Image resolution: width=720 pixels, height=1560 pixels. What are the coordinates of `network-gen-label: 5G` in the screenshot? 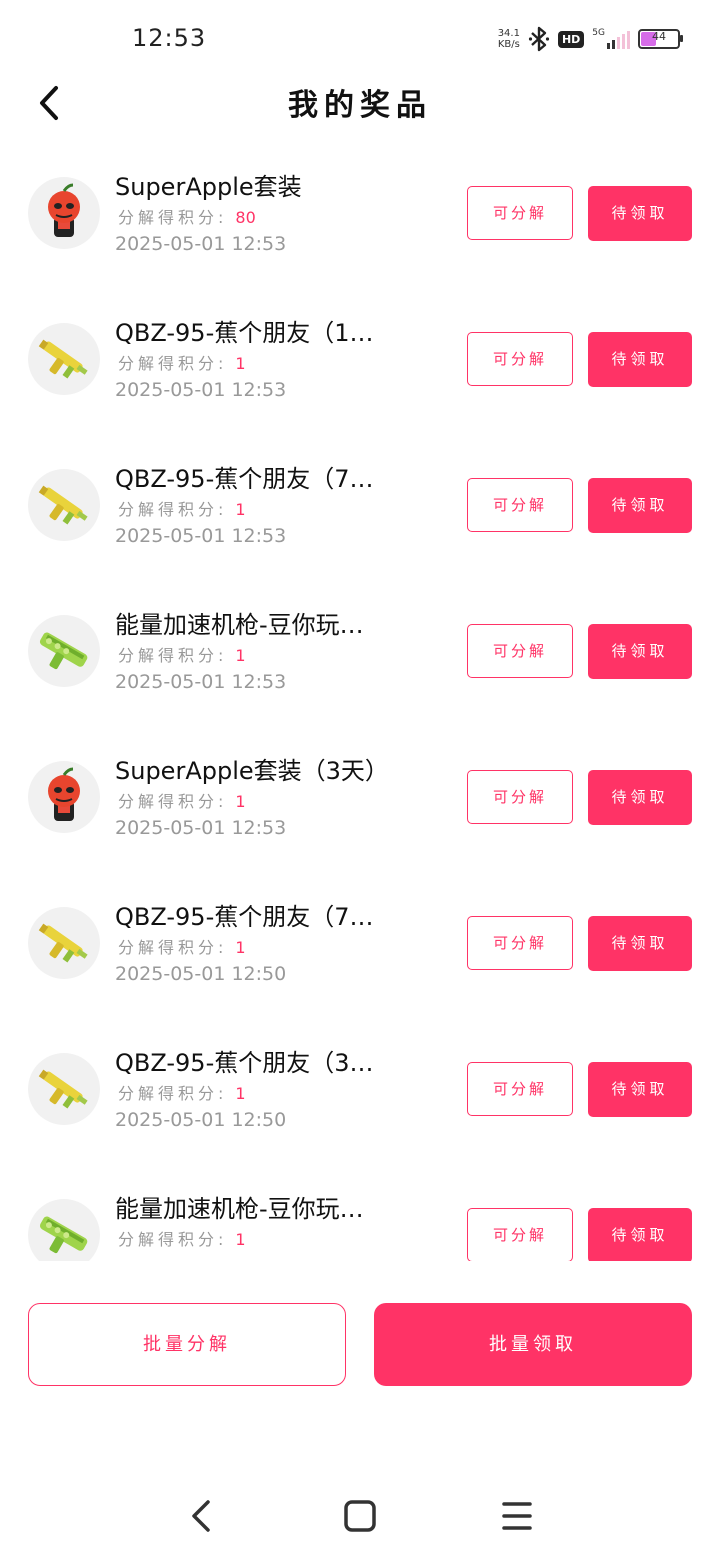 It's located at (598, 33).